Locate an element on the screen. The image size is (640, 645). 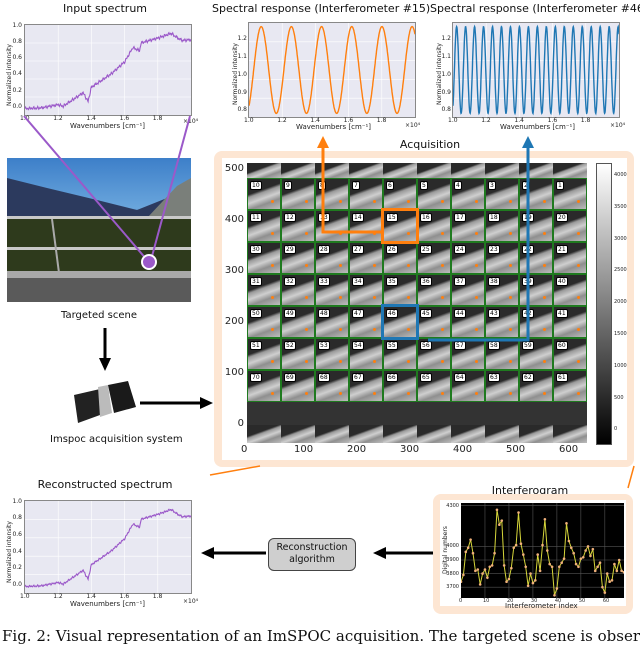
callout-blue-line is located at coordinates (479, 243).